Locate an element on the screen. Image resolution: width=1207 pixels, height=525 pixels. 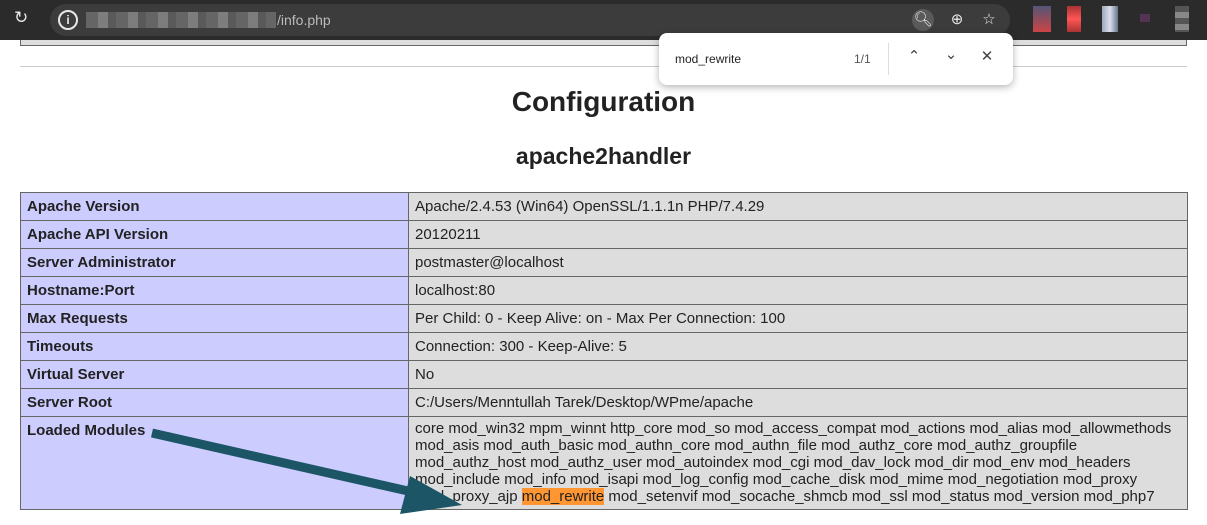
chevron-up-icon: ⌃ is located at coordinates (914, 56).